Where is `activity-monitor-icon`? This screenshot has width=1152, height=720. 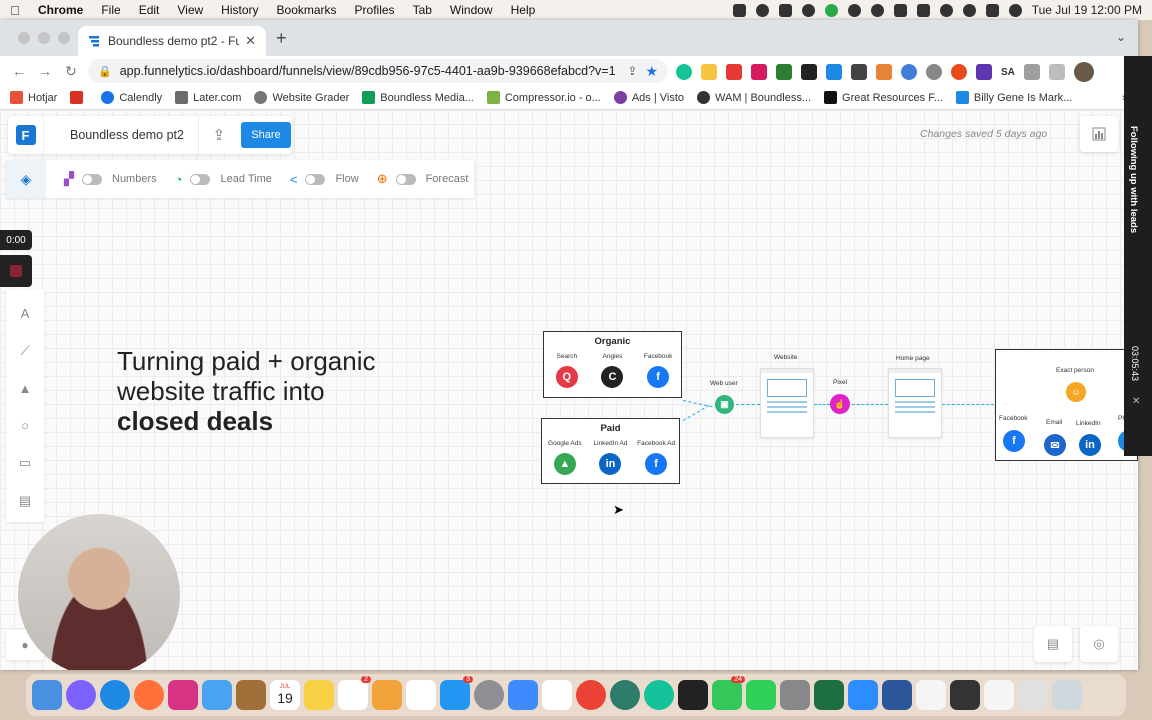 activity-monitor-icon is located at coordinates (693, 695).